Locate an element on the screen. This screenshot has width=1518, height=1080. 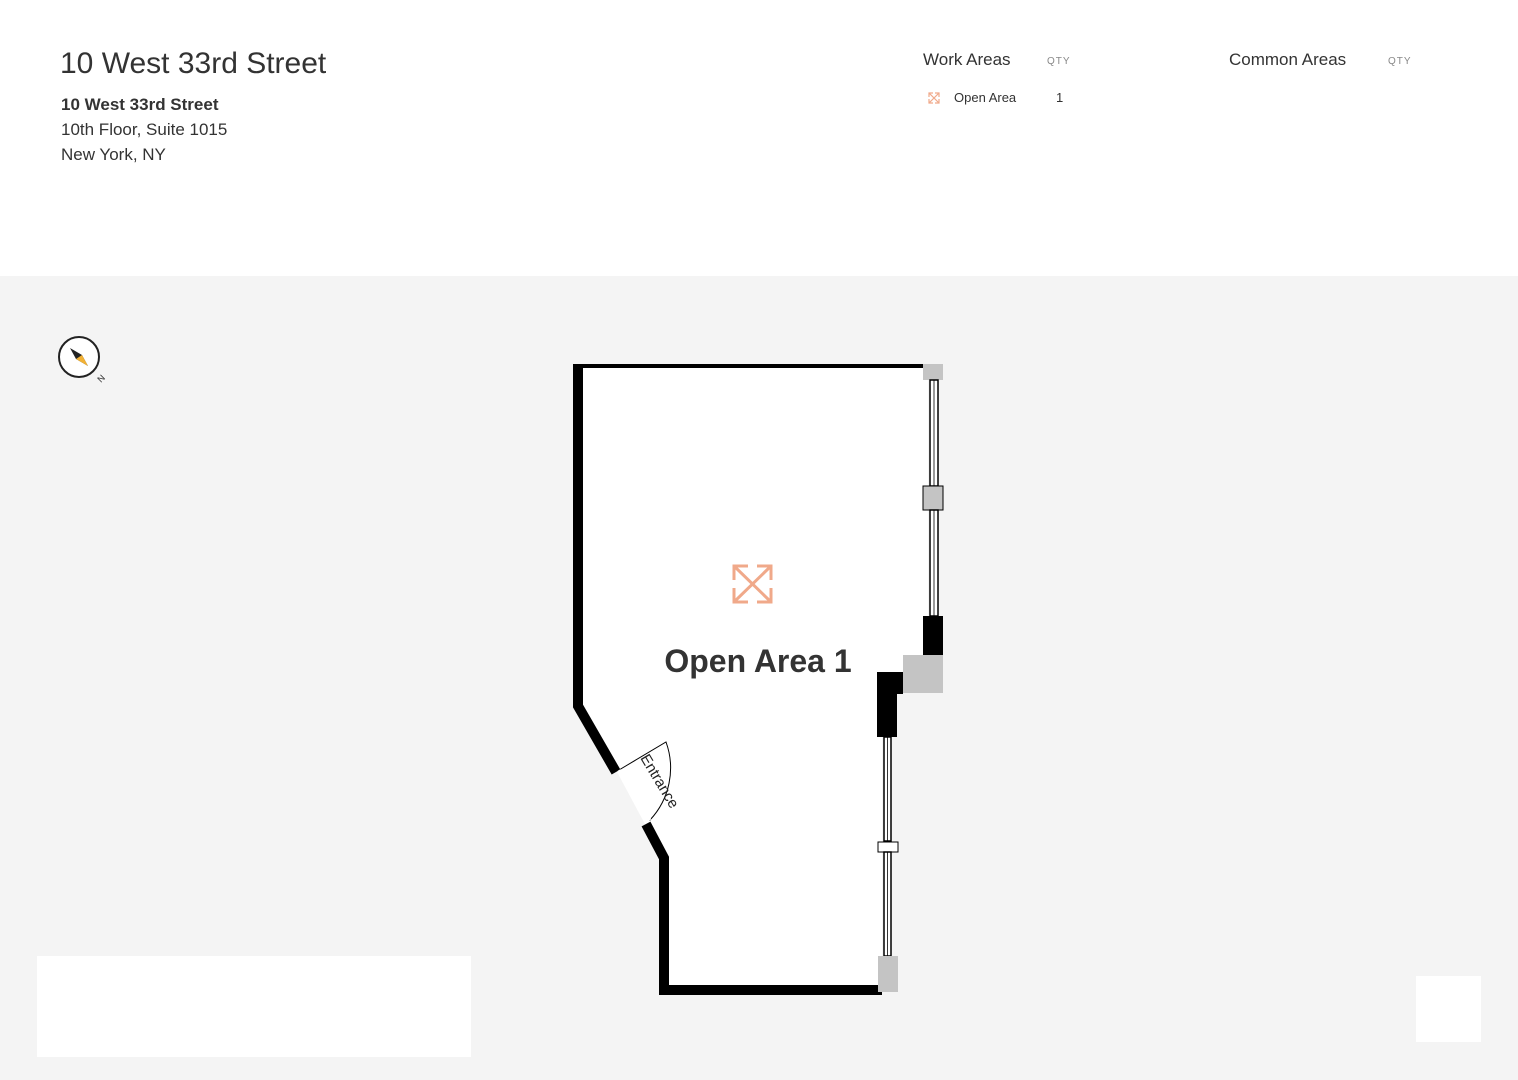
legend-item-qty: 1 is located at coordinates (1060, 97).